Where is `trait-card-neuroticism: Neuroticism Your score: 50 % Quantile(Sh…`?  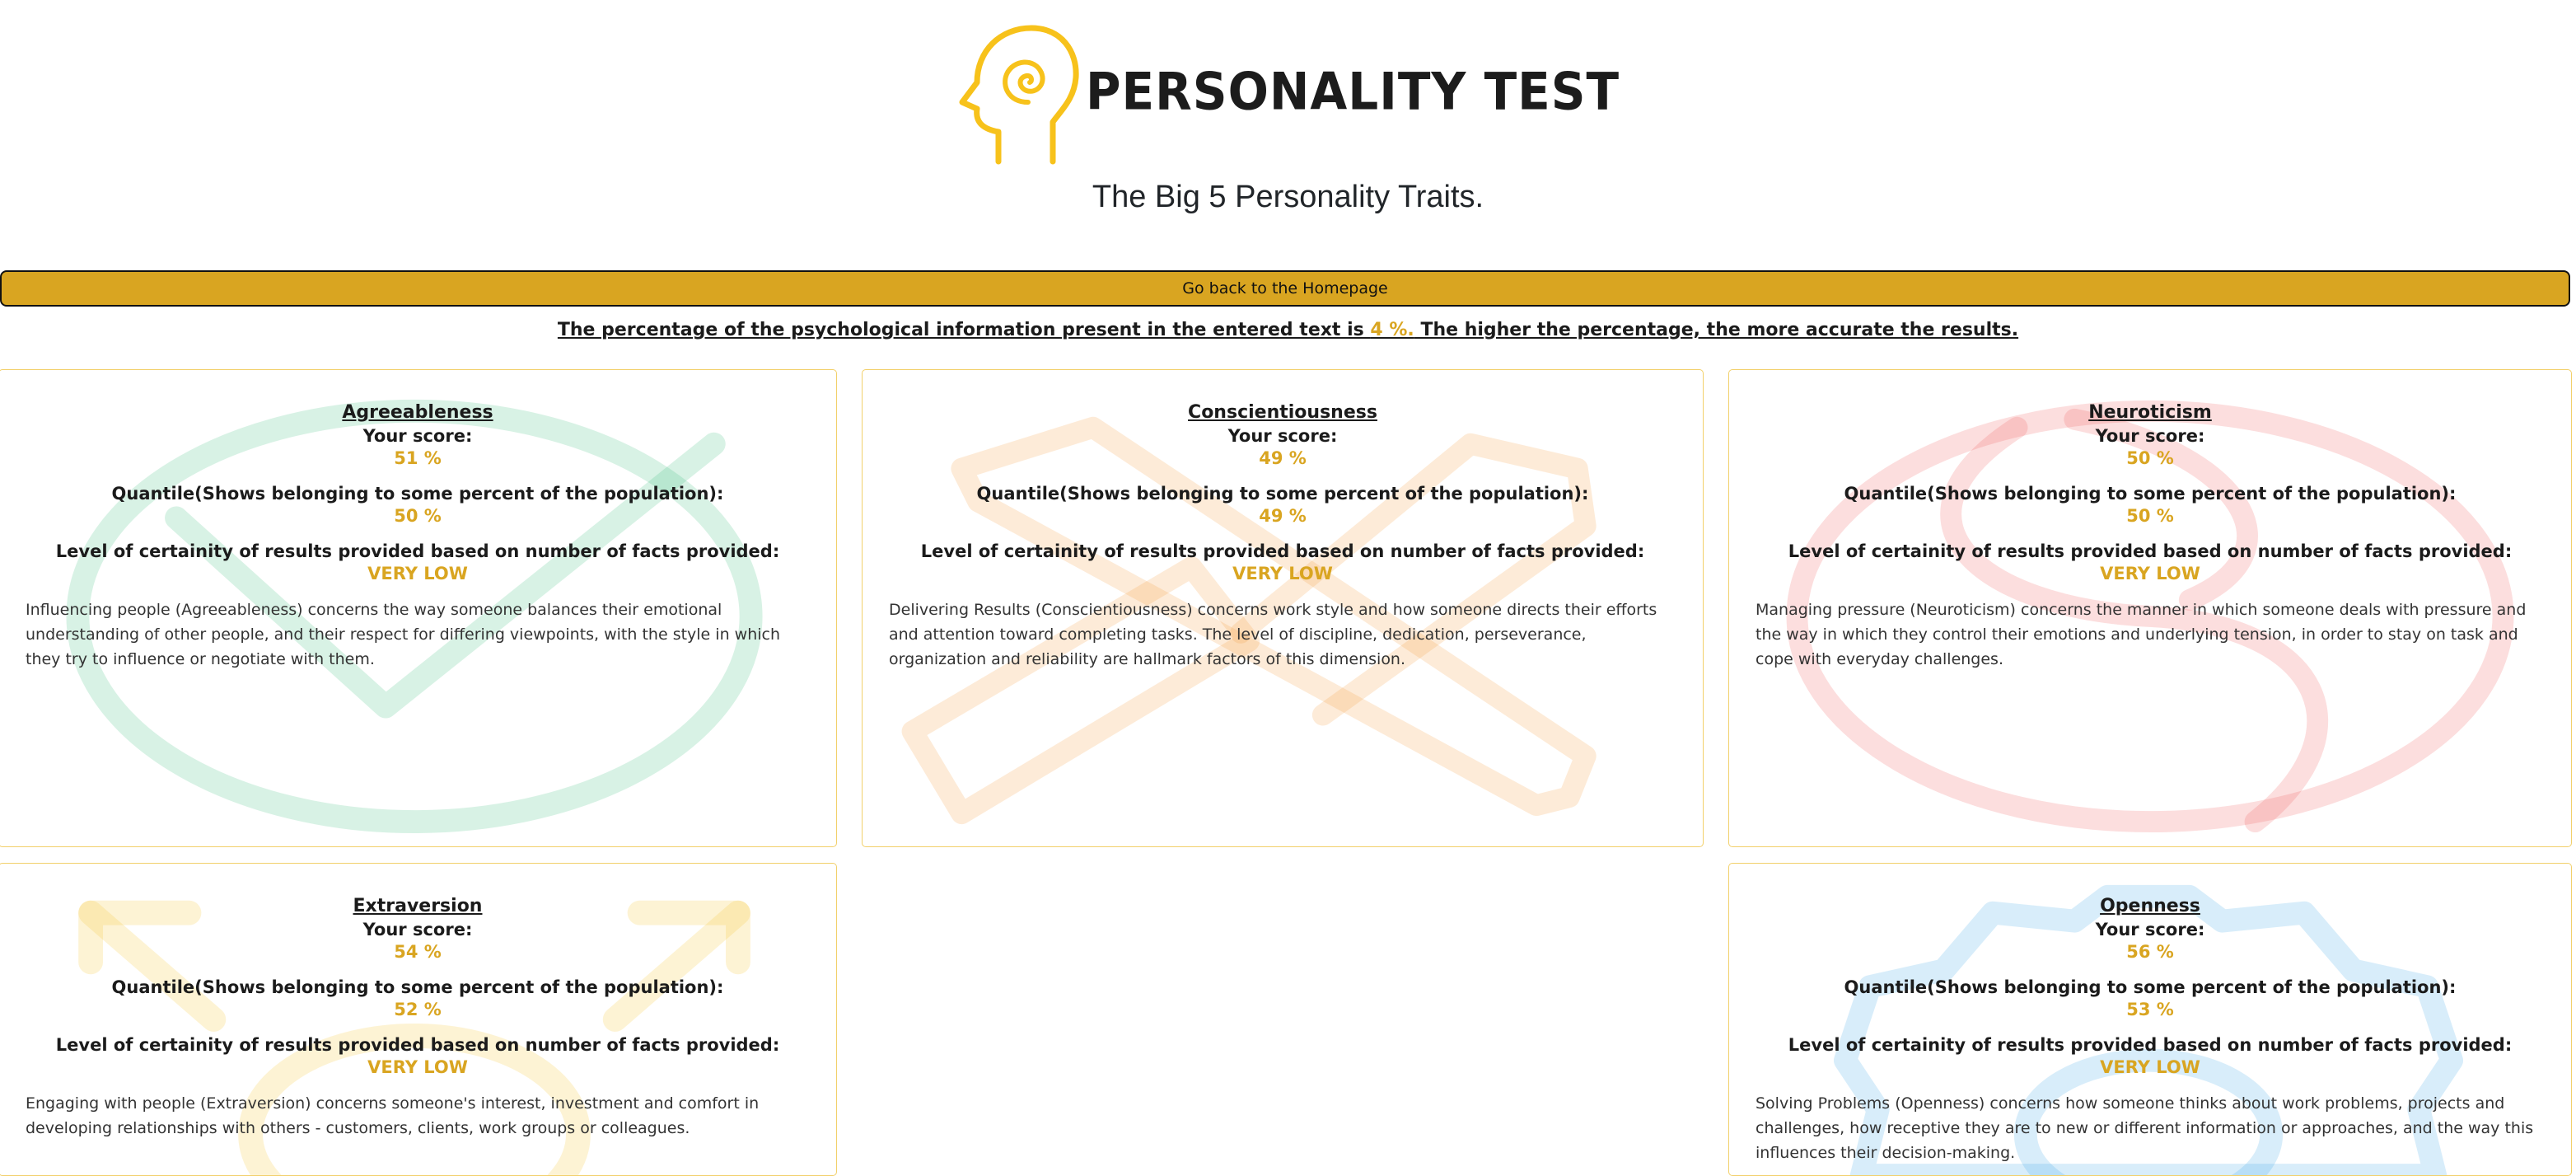
trait-card-neuroticism: Neuroticism Your score: 50 % Quantile(Sh… is located at coordinates (2150, 608).